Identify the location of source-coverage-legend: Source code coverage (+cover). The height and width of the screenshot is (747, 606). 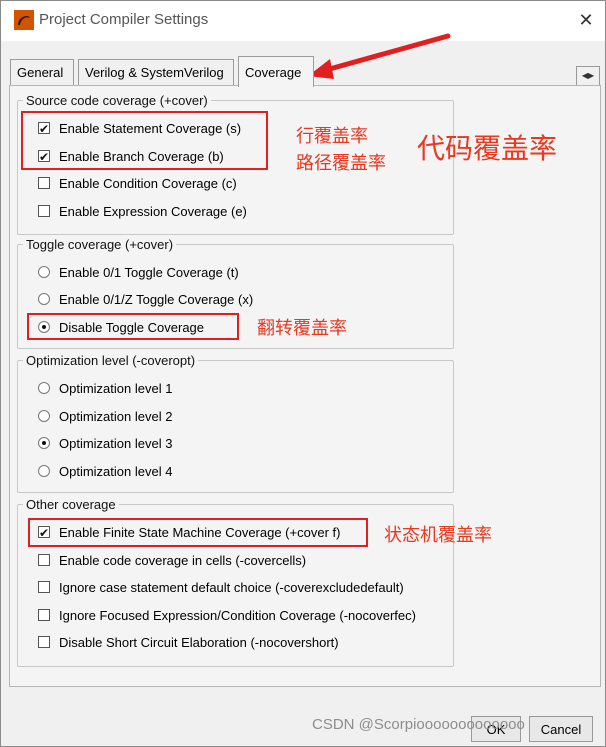
(117, 100).